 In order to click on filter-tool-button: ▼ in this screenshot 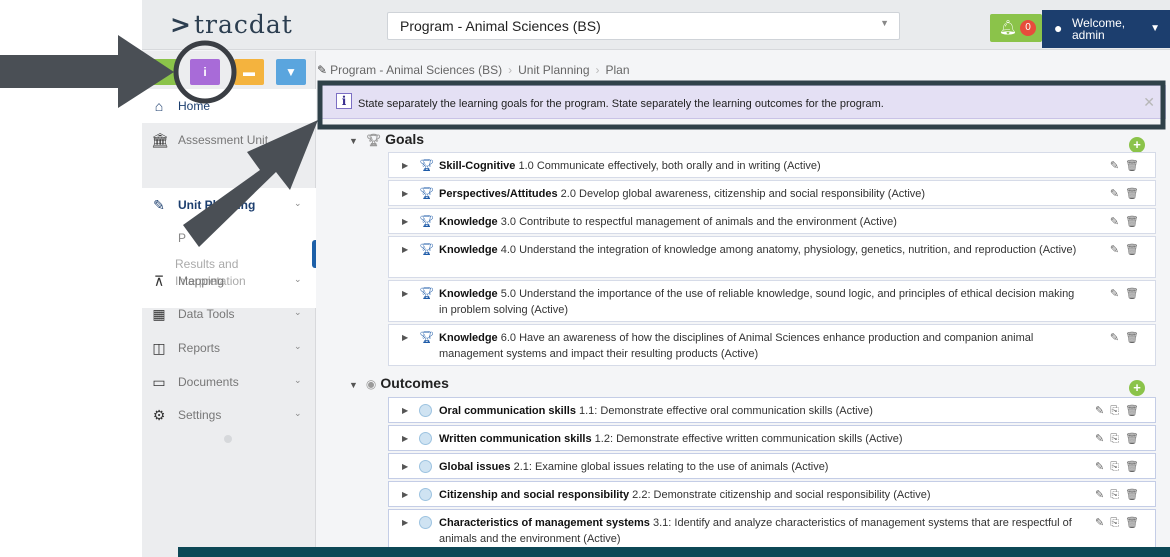, I will do `click(291, 72)`.